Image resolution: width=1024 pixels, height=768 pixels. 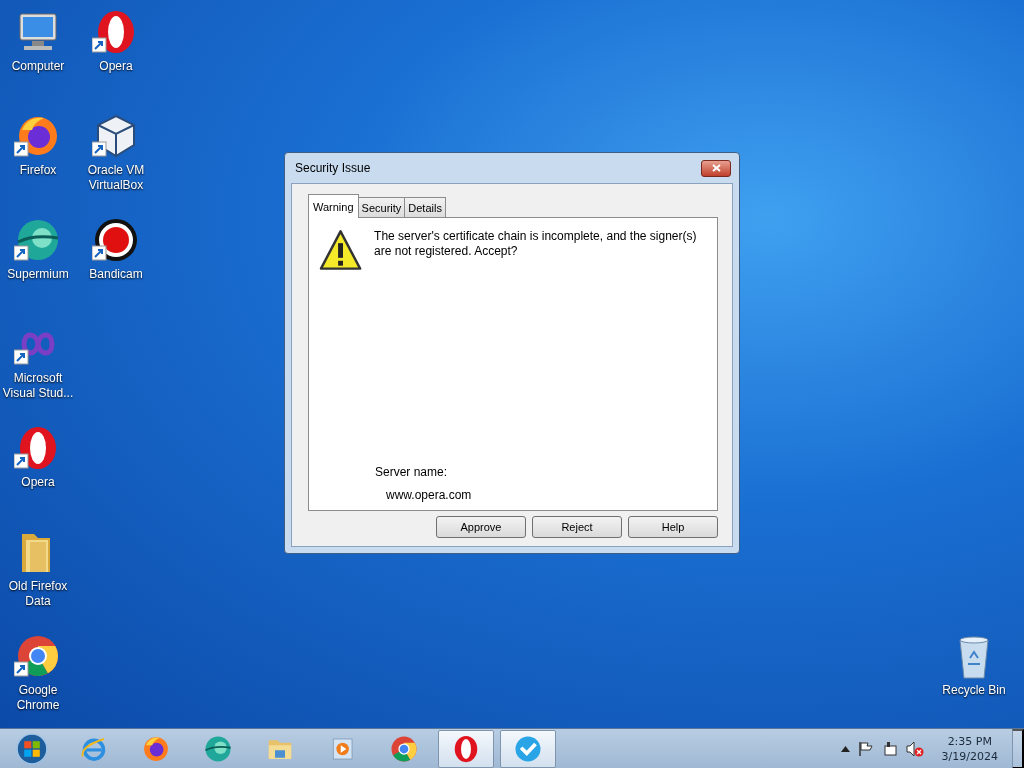 What do you see at coordinates (39, 698) in the screenshot?
I see `desktop-icon-label: Google Chrome` at bounding box center [39, 698].